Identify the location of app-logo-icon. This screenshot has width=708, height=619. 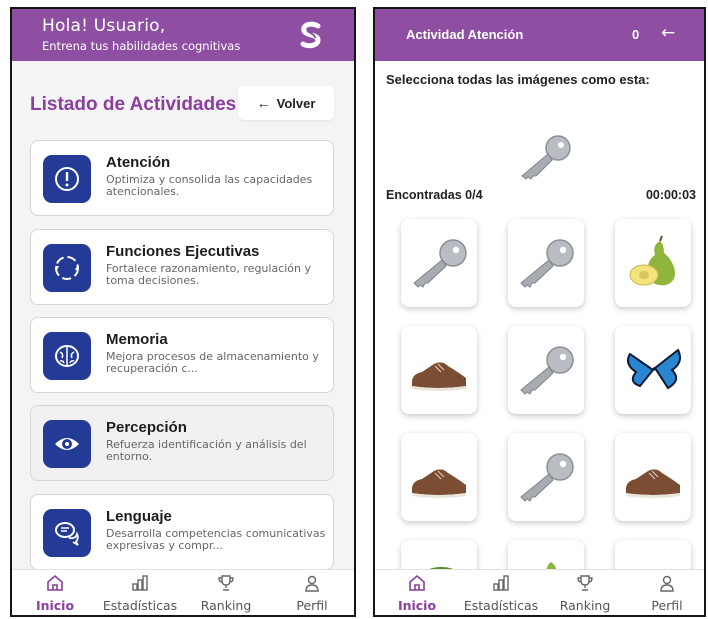
(310, 35).